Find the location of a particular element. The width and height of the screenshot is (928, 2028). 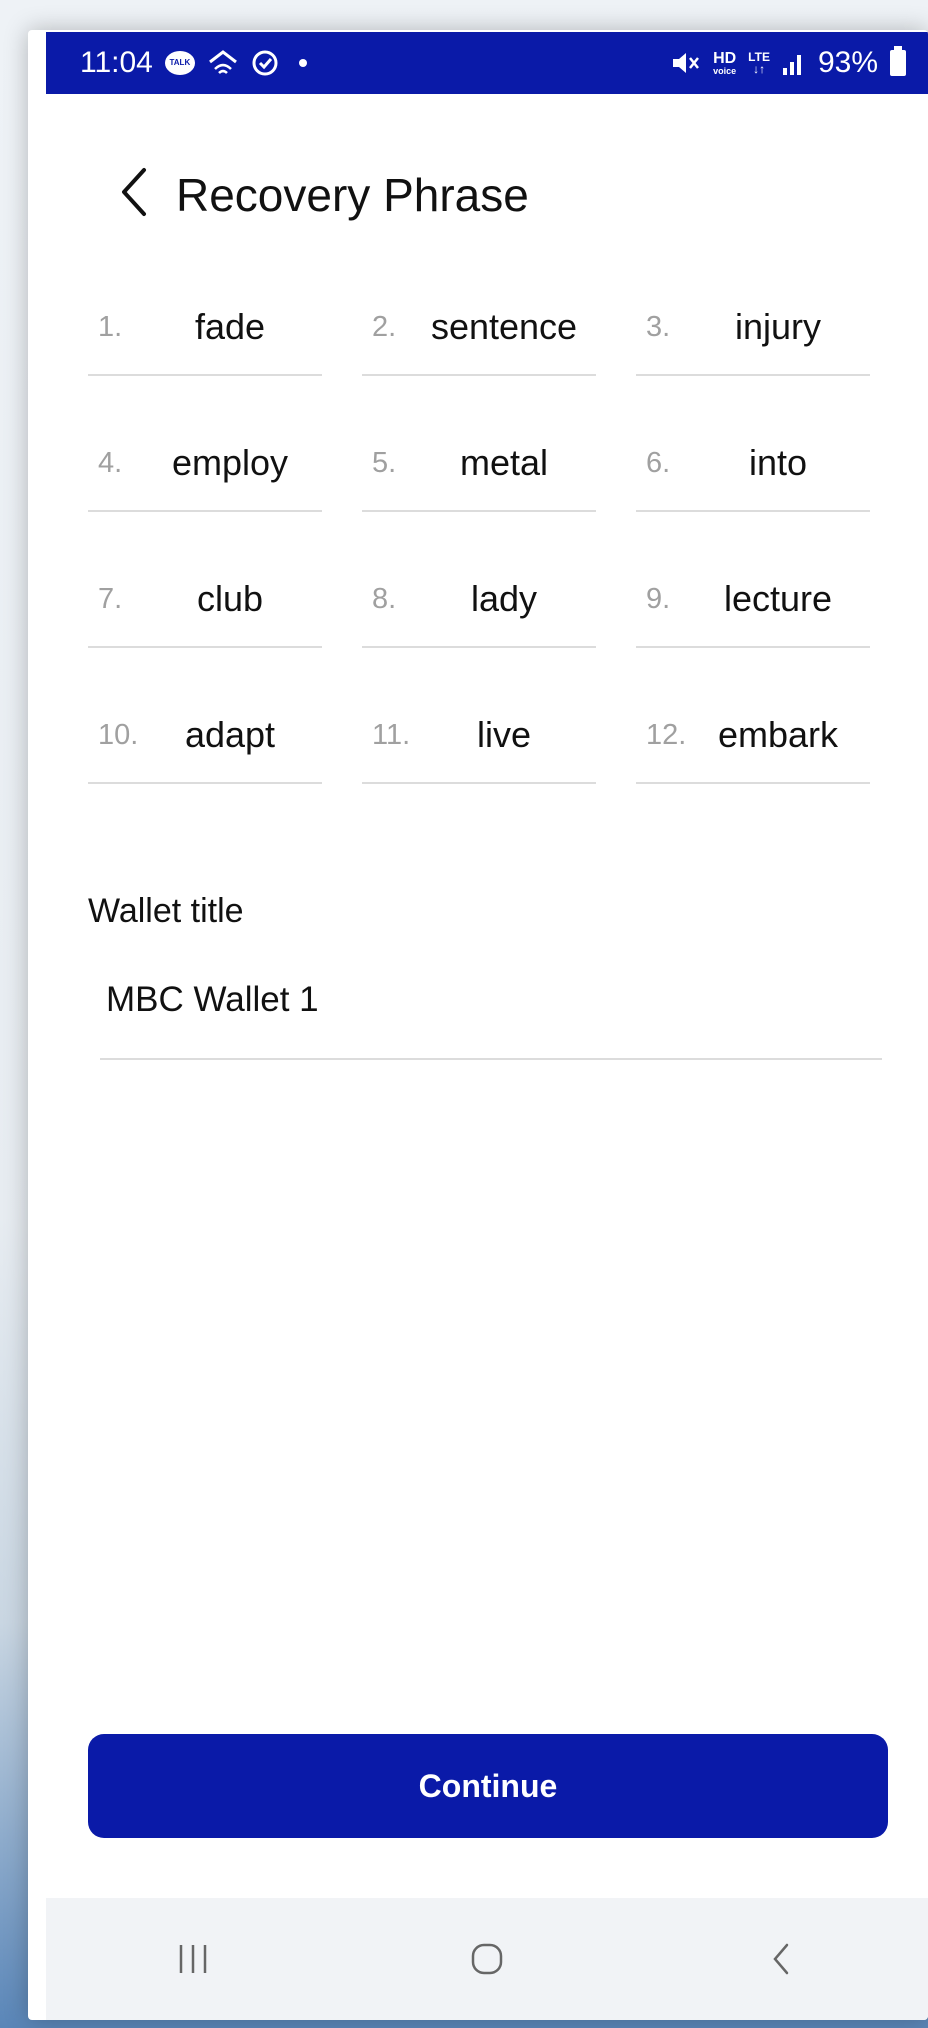

lte-icon: LTE ↓↑ is located at coordinates (759, 63).